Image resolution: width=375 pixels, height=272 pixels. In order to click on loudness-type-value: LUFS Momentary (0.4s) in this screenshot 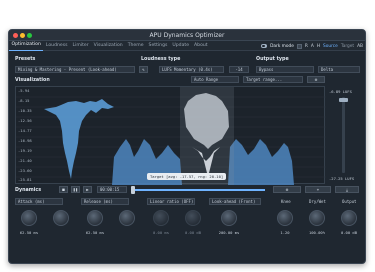, I will do `click(187, 69)`.